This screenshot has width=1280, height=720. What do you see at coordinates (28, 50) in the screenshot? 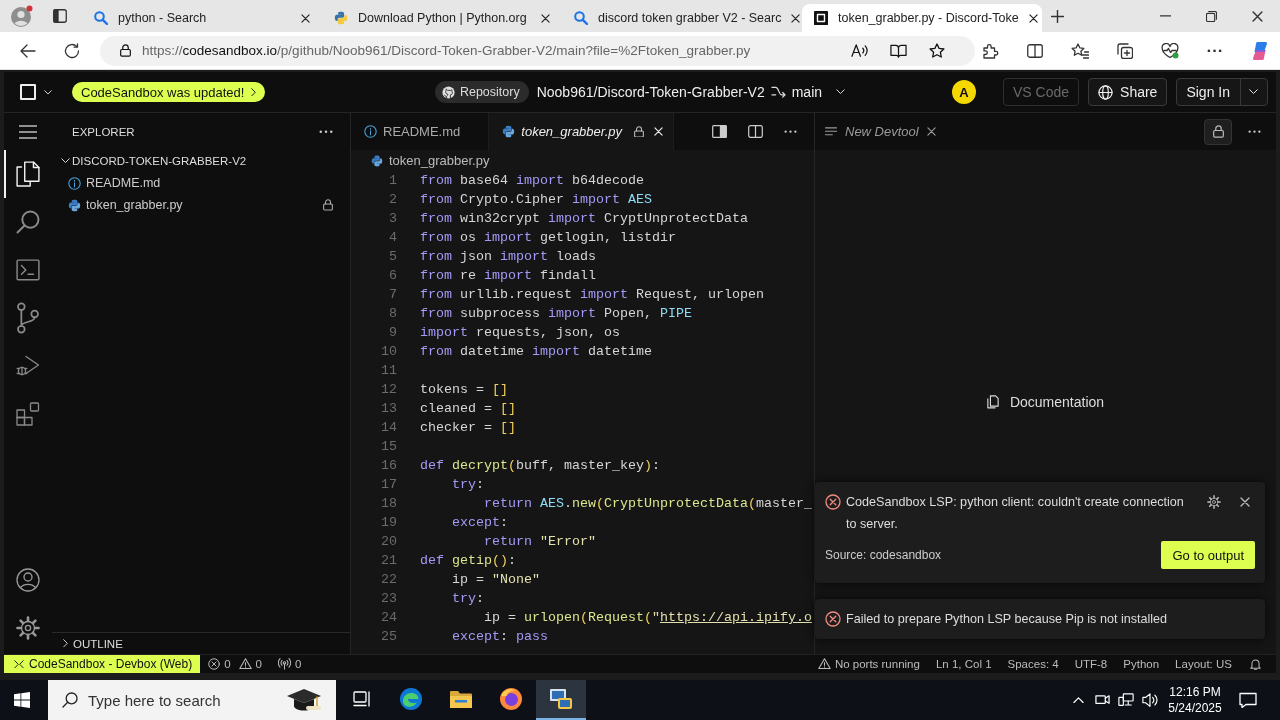
I see `back-icon` at bounding box center [28, 50].